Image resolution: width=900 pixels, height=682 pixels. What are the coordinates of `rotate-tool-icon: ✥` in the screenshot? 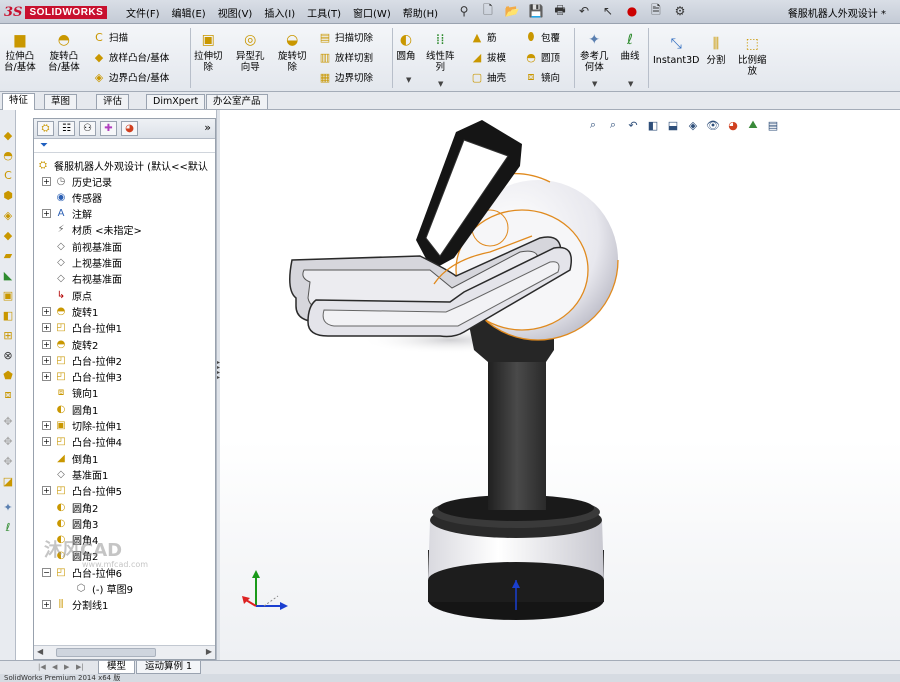 It's located at (8, 461).